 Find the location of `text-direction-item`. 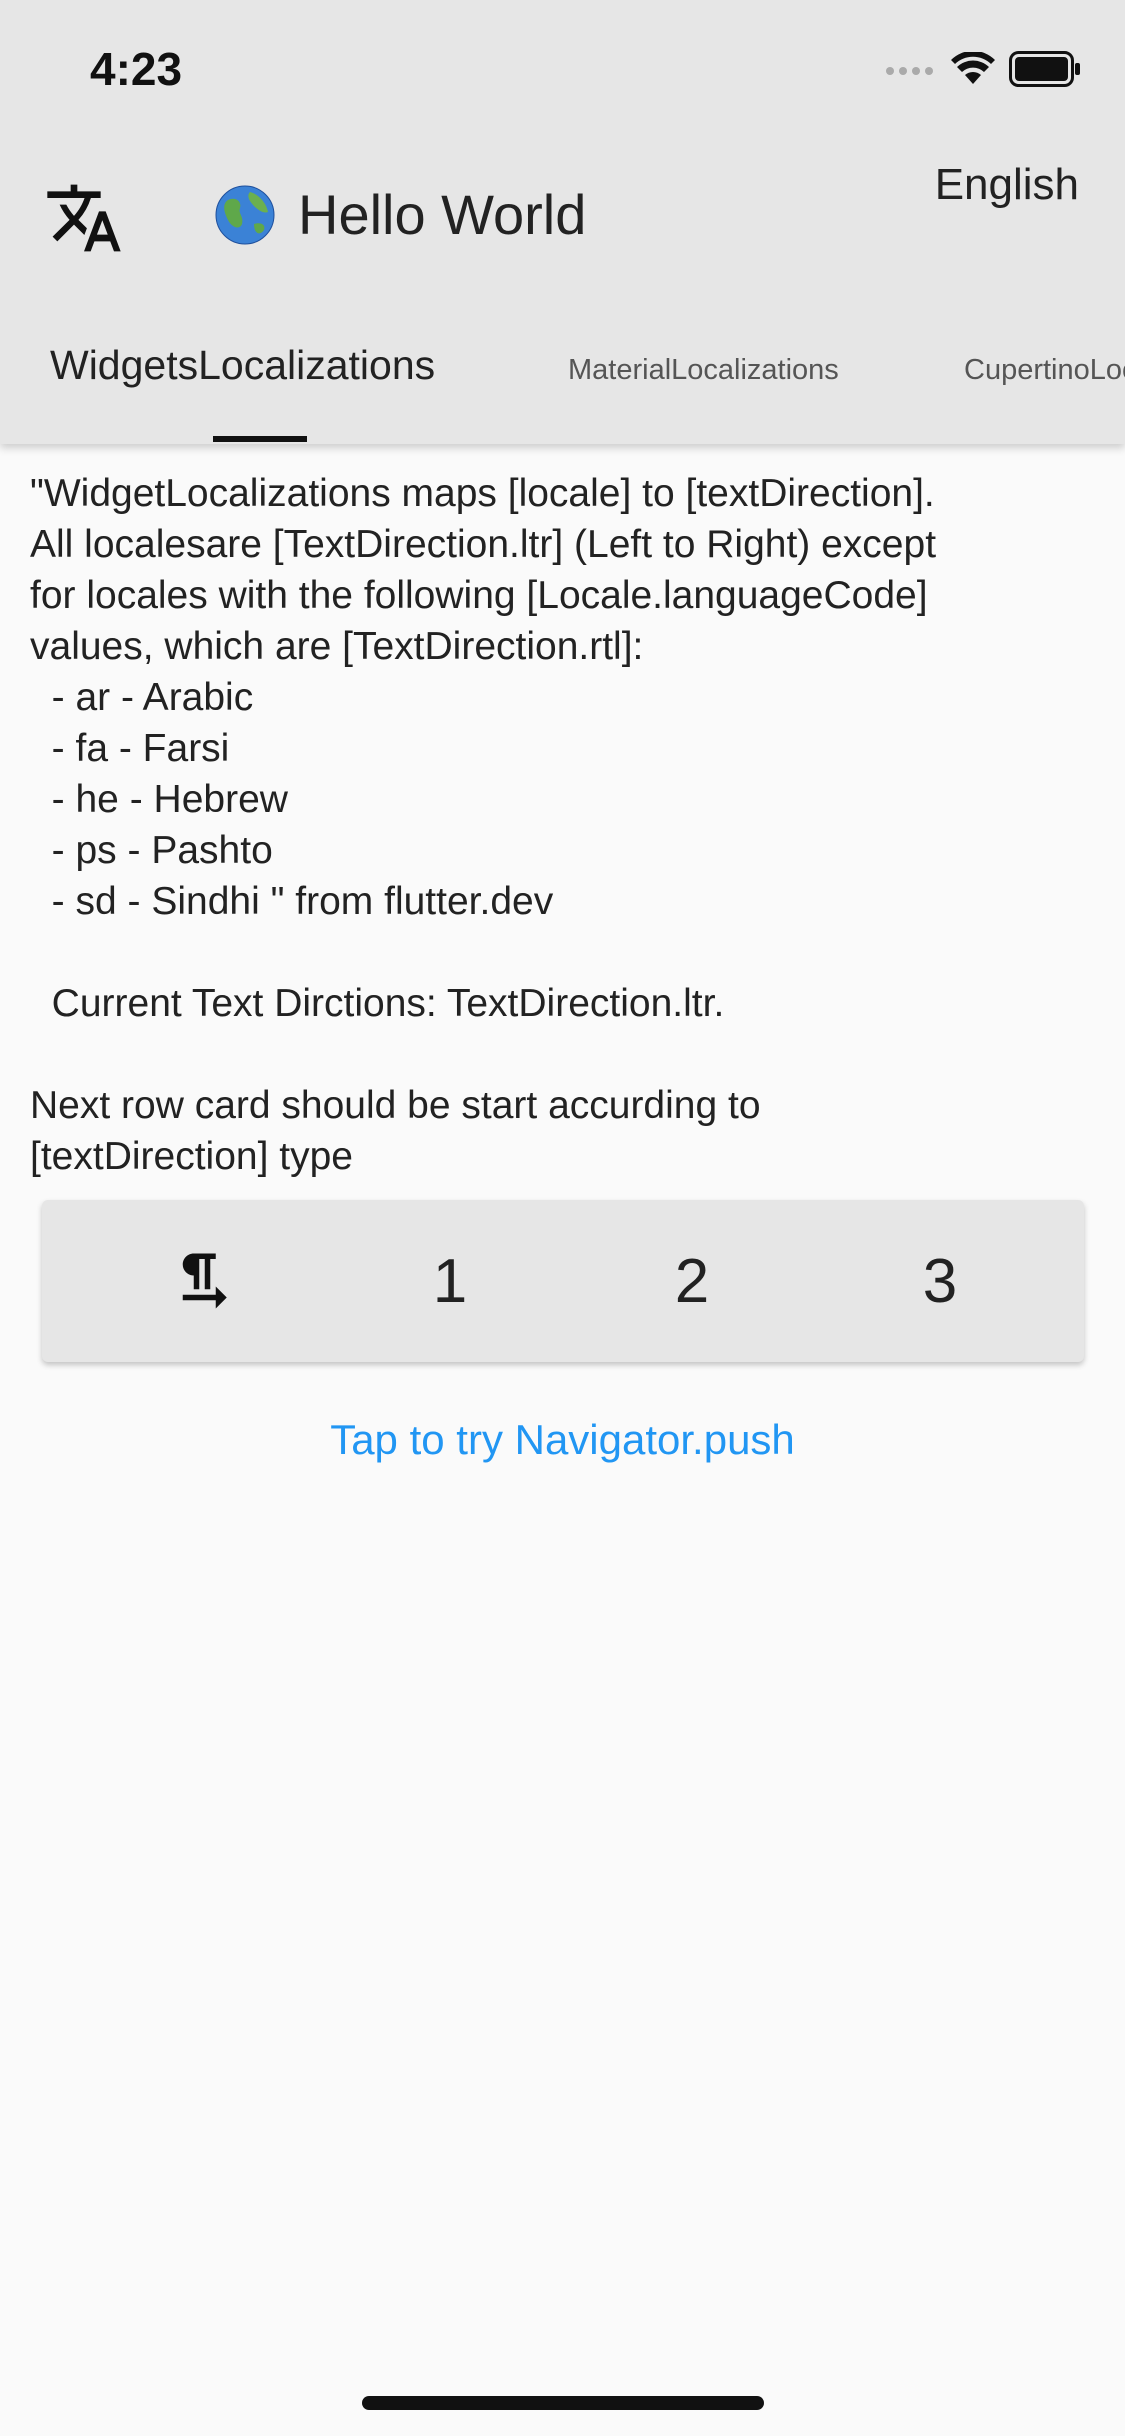

text-direction-item is located at coordinates (202, 1281).